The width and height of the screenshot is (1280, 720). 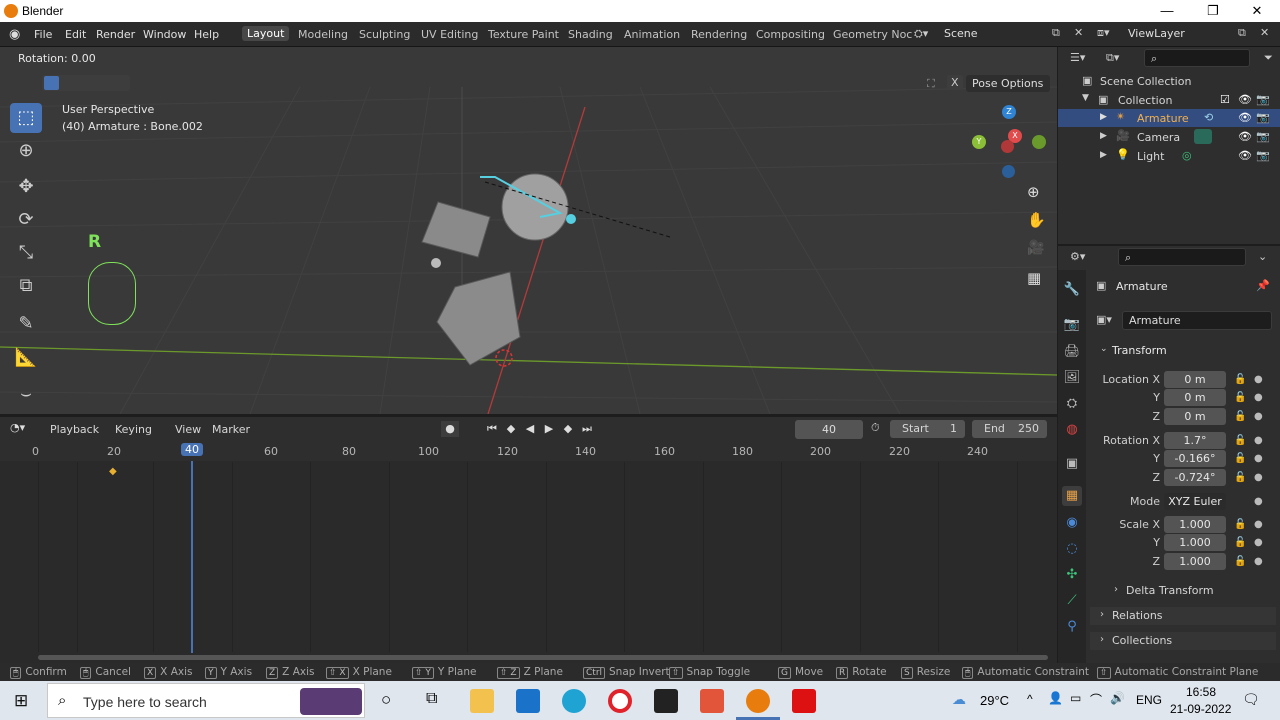 What do you see at coordinates (712, 701) in the screenshot?
I see `c-app-icon` at bounding box center [712, 701].